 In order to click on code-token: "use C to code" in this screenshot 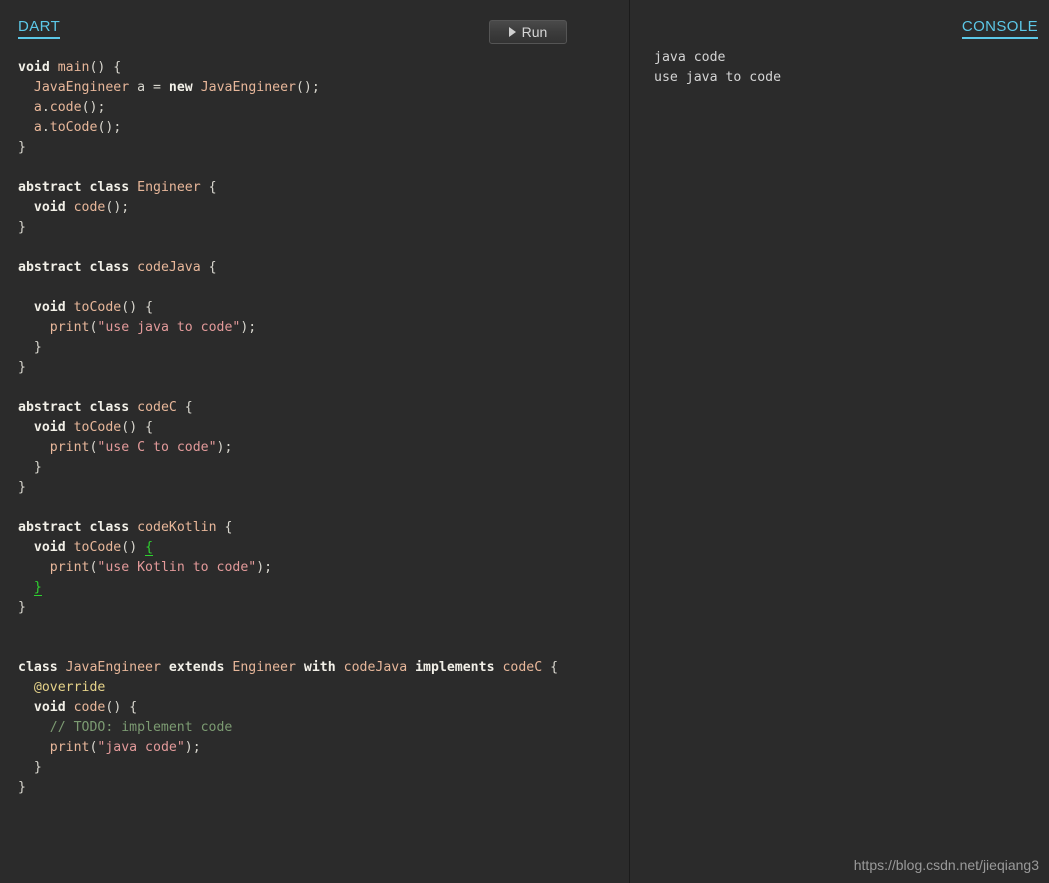, I will do `click(157, 447)`.